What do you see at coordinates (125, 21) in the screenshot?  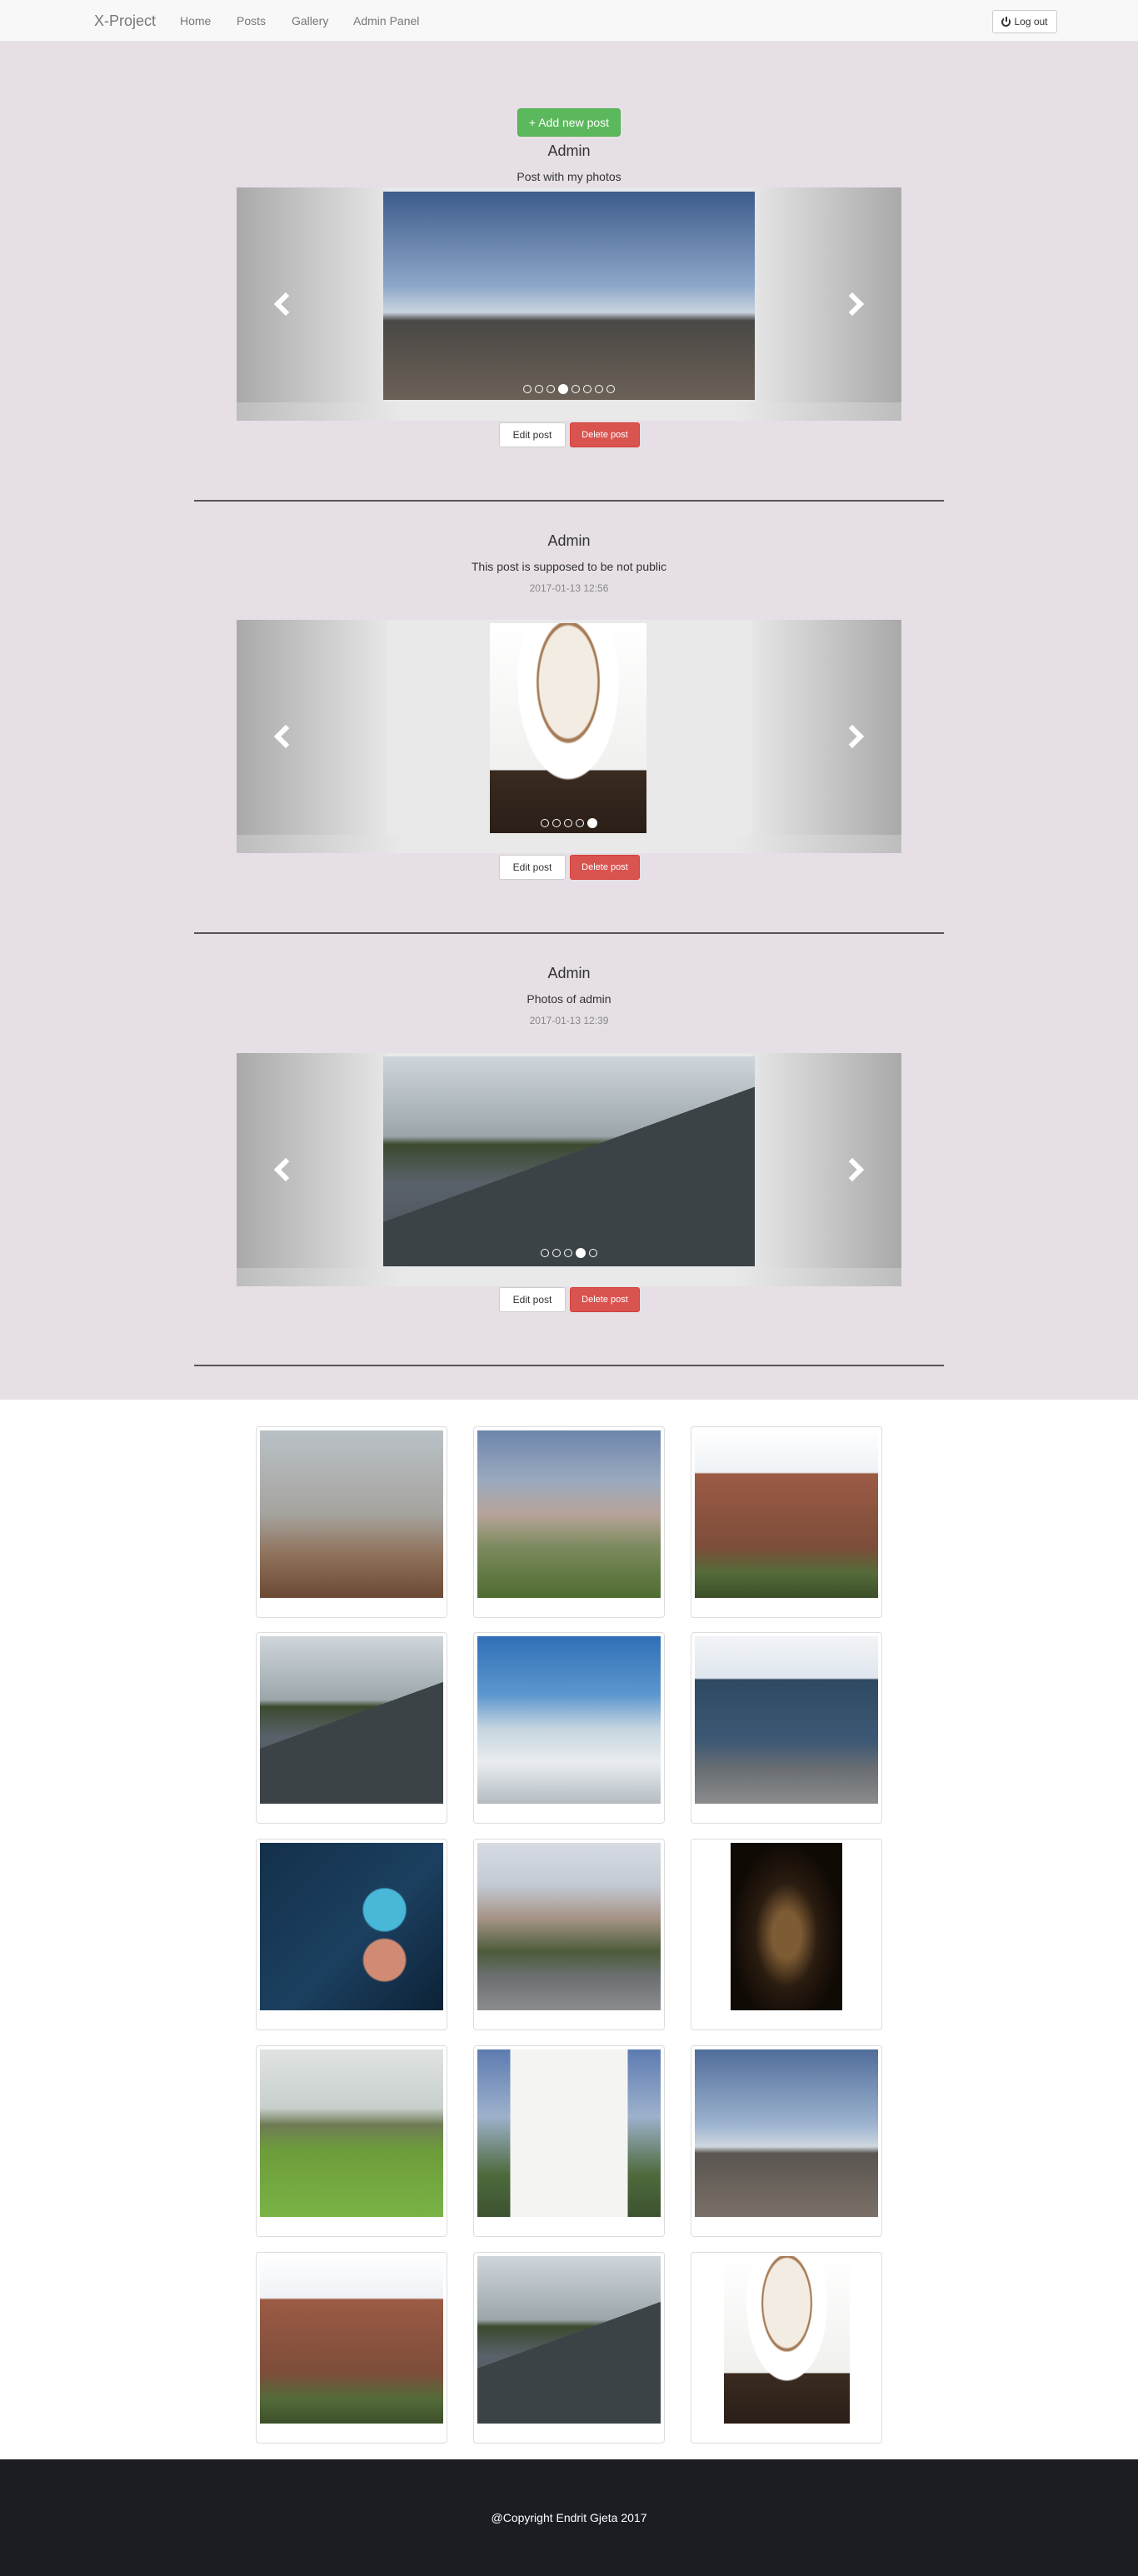 I see `brand-link: X-Project` at bounding box center [125, 21].